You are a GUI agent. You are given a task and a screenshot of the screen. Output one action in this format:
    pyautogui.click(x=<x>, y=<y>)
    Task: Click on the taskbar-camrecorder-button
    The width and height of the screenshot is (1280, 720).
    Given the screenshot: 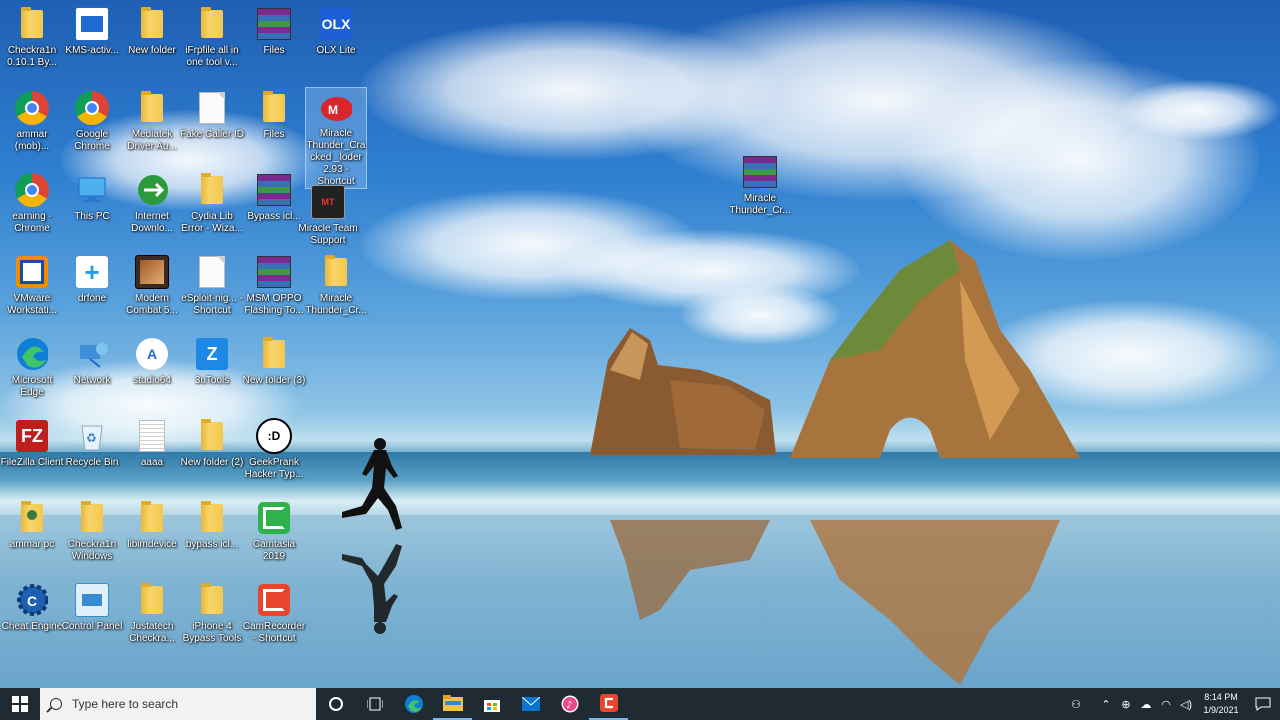 What is the action you would take?
    pyautogui.click(x=608, y=704)
    